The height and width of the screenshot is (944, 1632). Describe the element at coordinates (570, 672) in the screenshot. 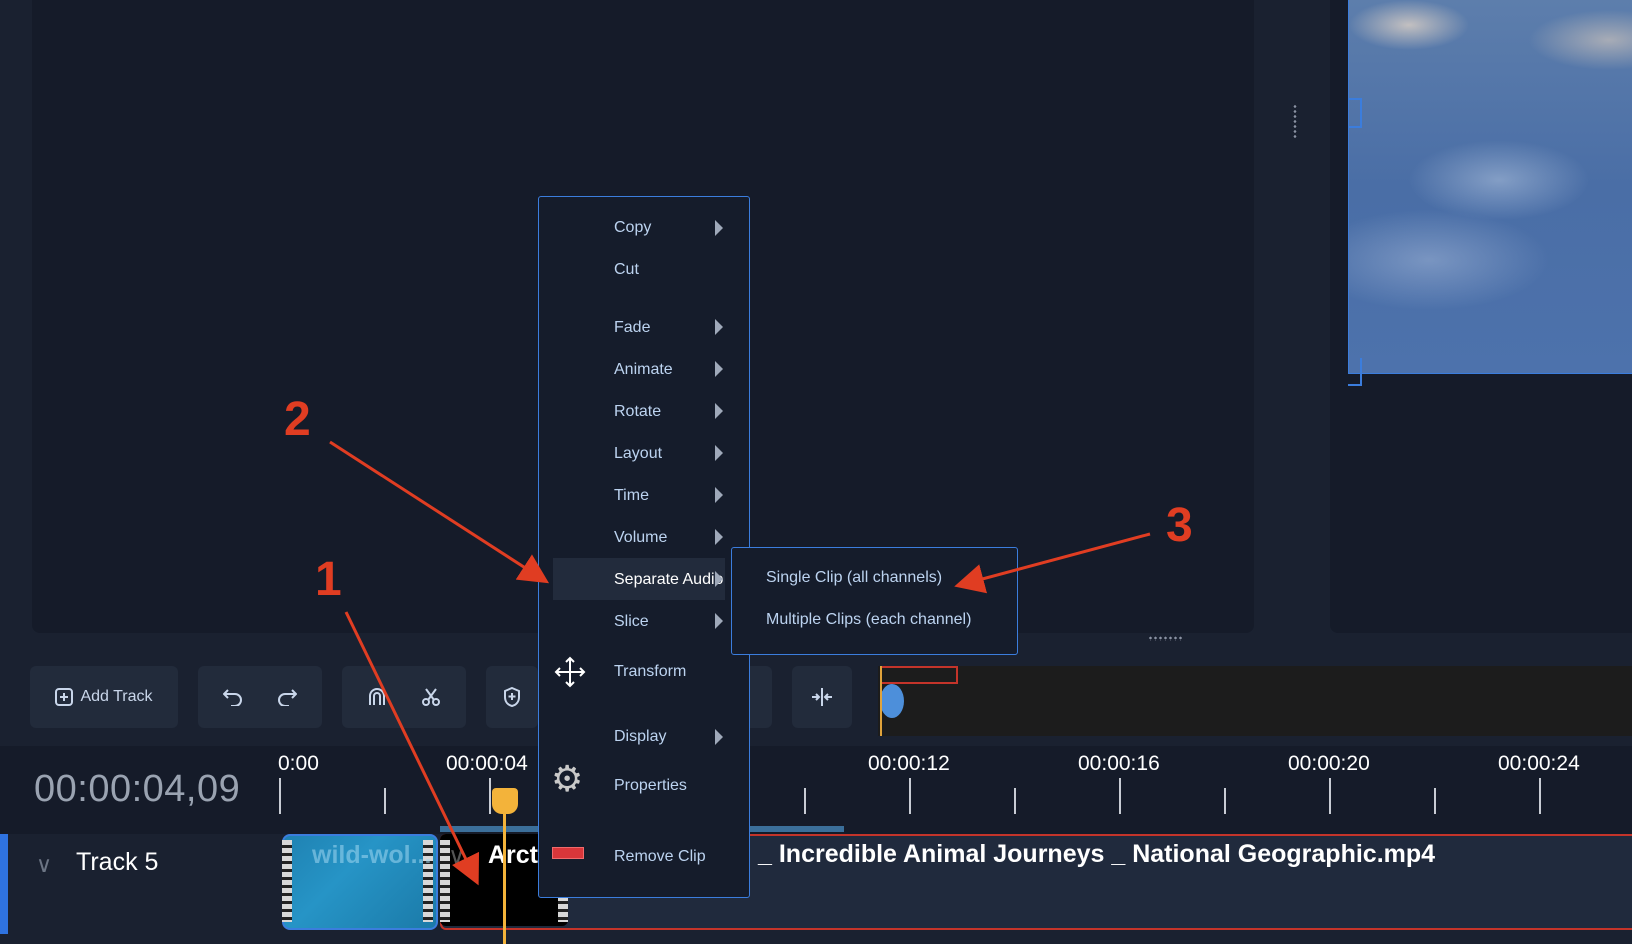

I see `move-arrows-icon` at that location.